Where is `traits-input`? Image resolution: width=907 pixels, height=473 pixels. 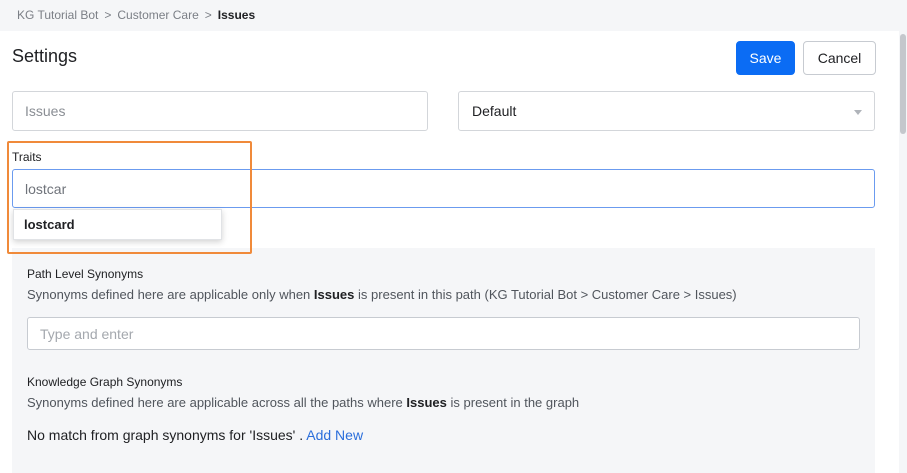
traits-input is located at coordinates (443, 188).